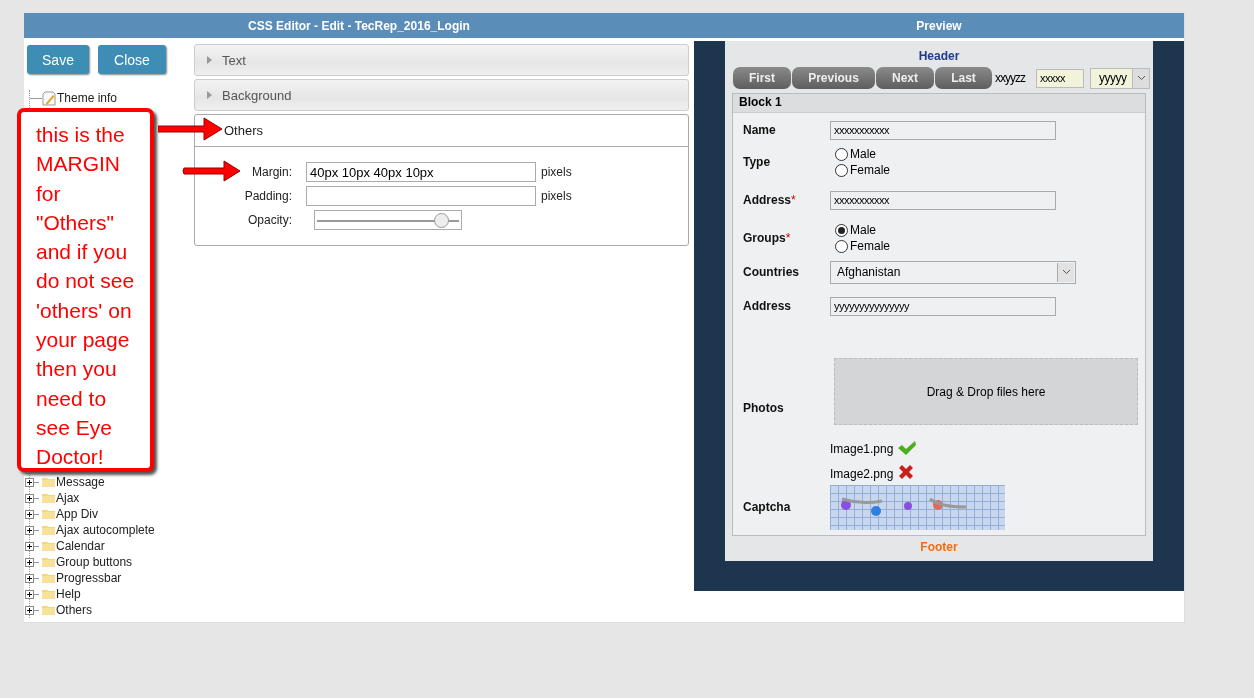 The height and width of the screenshot is (698, 1254). I want to click on text-field: 40px 10px 40px 10px, so click(421, 172).